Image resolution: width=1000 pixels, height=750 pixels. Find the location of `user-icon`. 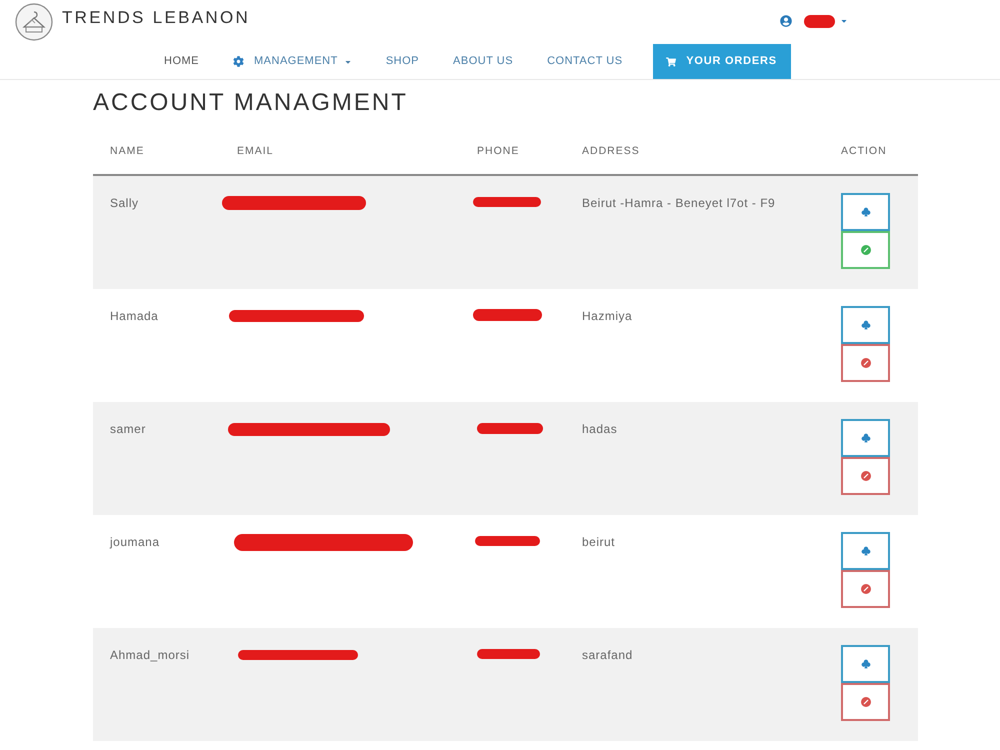

user-icon is located at coordinates (786, 21).